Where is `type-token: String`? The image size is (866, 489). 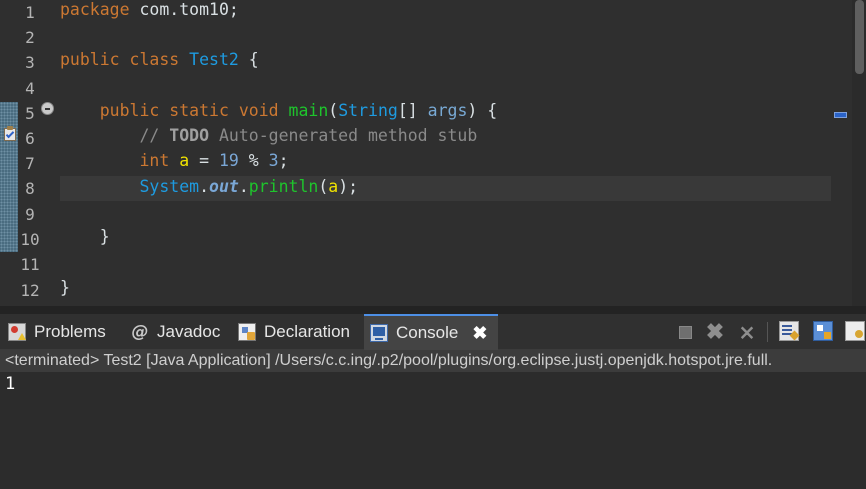 type-token: String is located at coordinates (368, 110).